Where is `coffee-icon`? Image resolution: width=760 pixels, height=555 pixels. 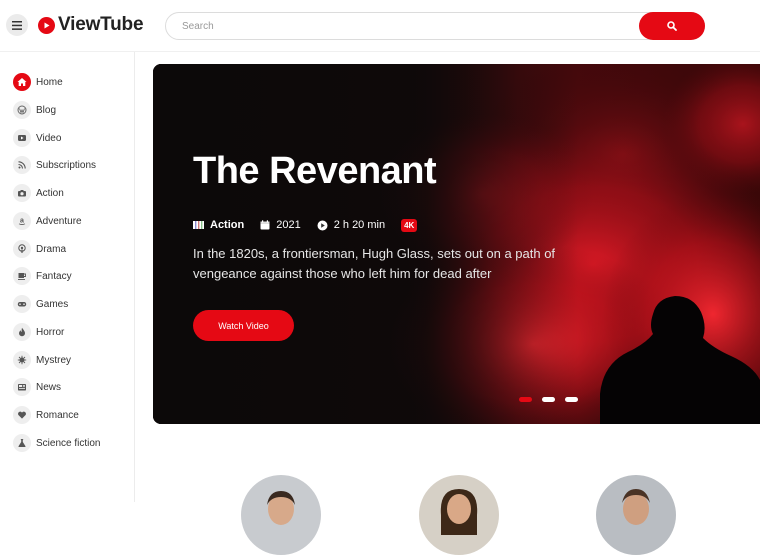
coffee-icon is located at coordinates (22, 276).